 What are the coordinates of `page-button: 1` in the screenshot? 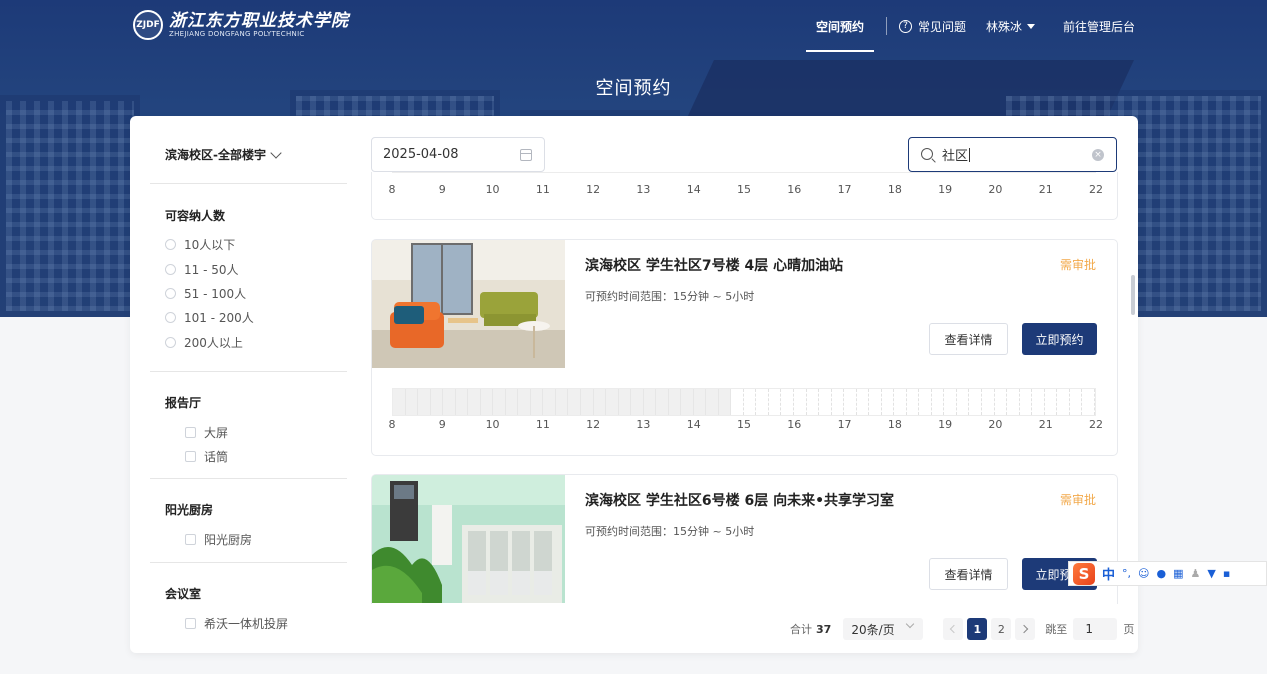 It's located at (977, 629).